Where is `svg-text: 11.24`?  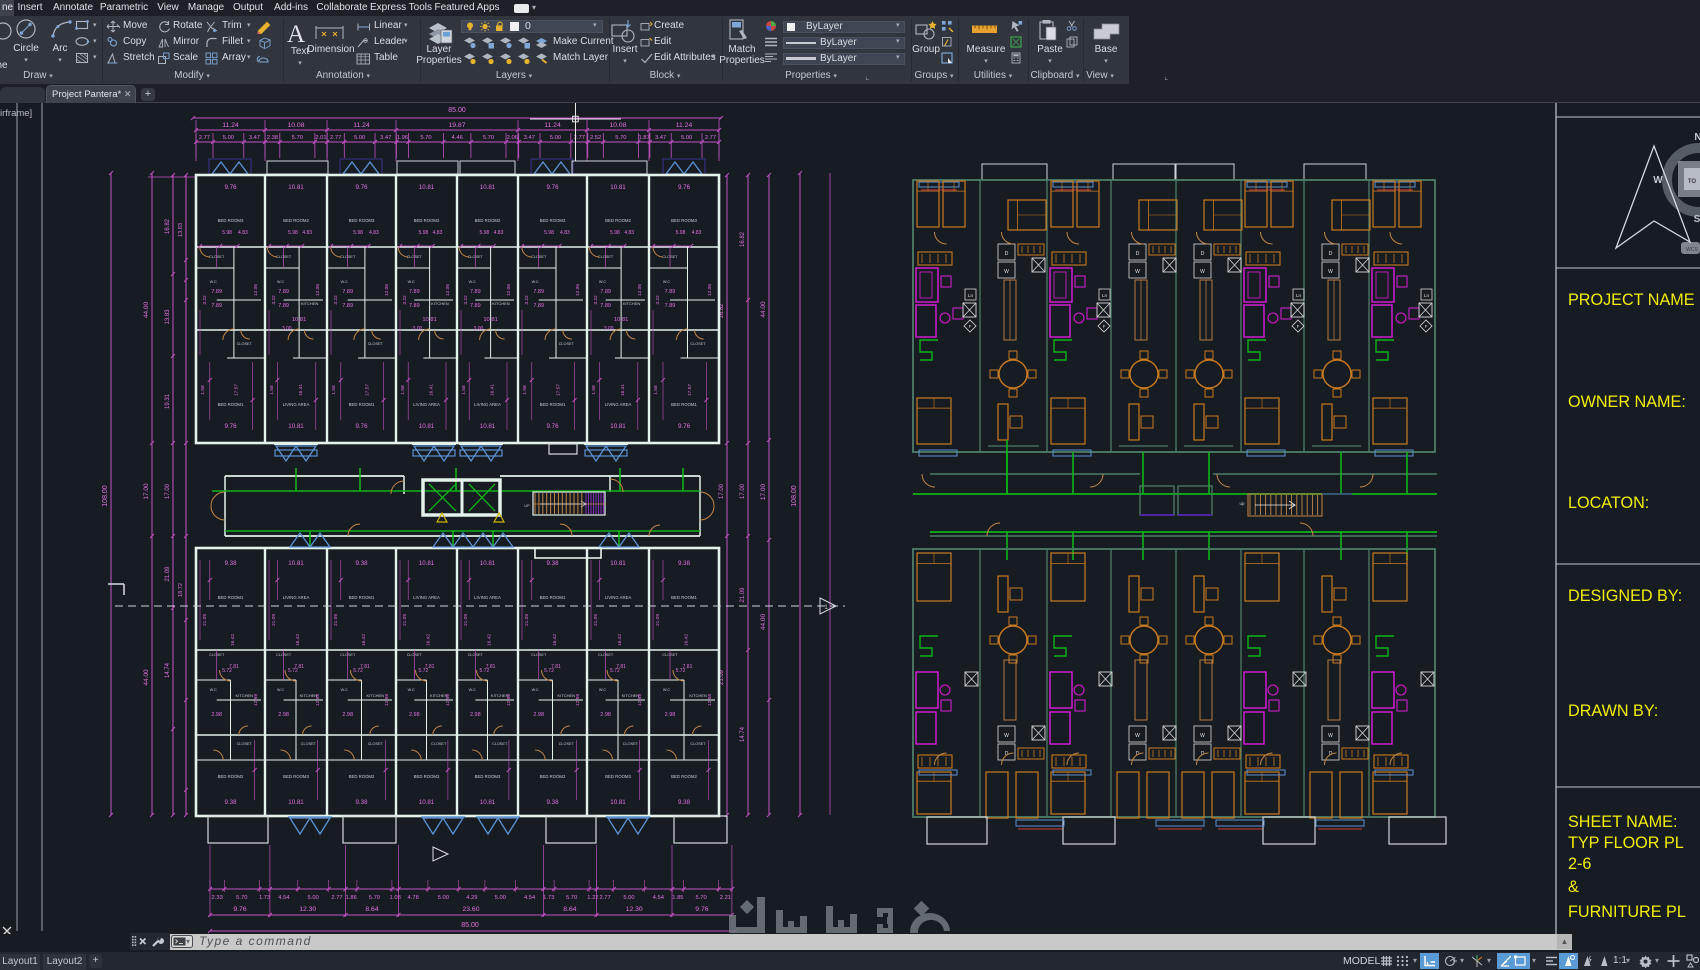
svg-text: 11.24 is located at coordinates (684, 125).